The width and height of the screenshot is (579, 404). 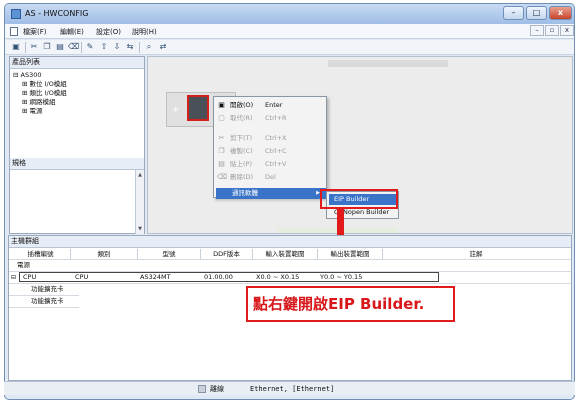 What do you see at coordinates (57, 13) in the screenshot?
I see `window-title: AS - HWCONFIG` at bounding box center [57, 13].